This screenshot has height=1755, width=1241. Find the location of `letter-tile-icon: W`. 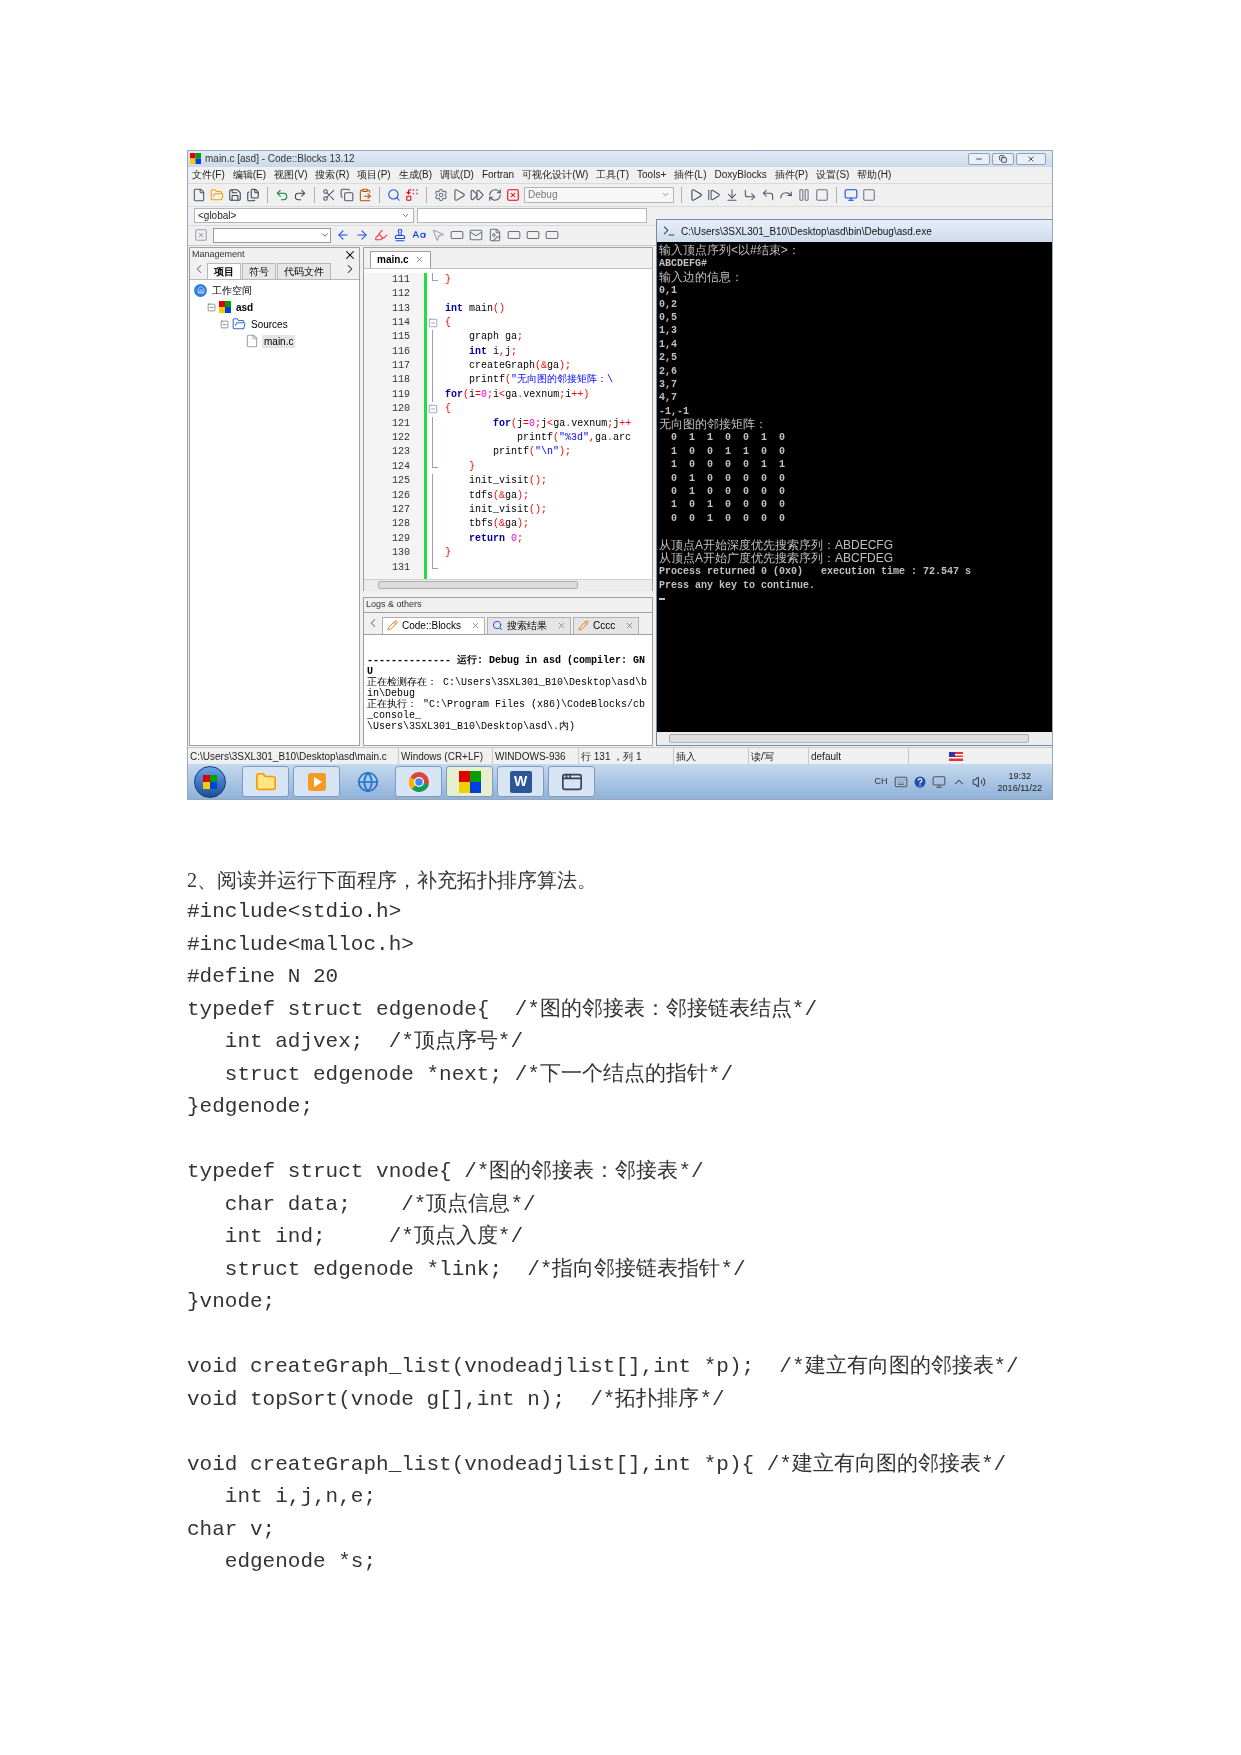

letter-tile-icon: W is located at coordinates (520, 781).